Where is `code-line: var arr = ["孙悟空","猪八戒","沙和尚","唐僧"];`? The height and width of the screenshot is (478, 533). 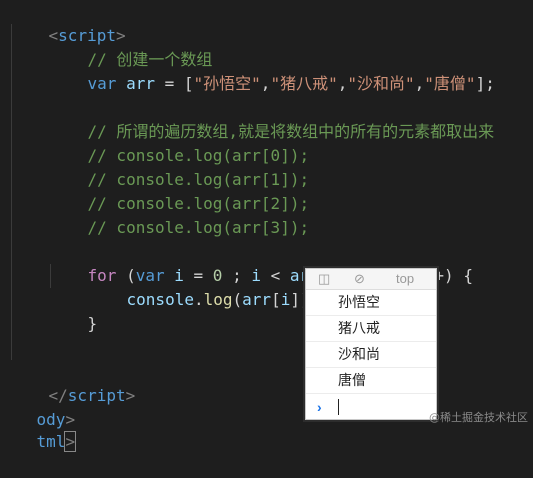
code-line: var arr = ["孙悟空","猪八戒","沙和尚","唐僧"]; is located at coordinates (272, 70).